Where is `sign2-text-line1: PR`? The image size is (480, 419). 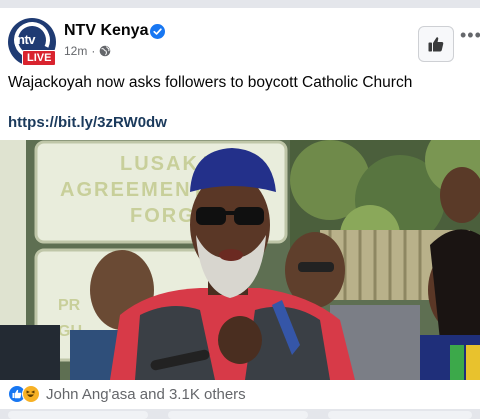 sign2-text-line1: PR is located at coordinates (69, 305).